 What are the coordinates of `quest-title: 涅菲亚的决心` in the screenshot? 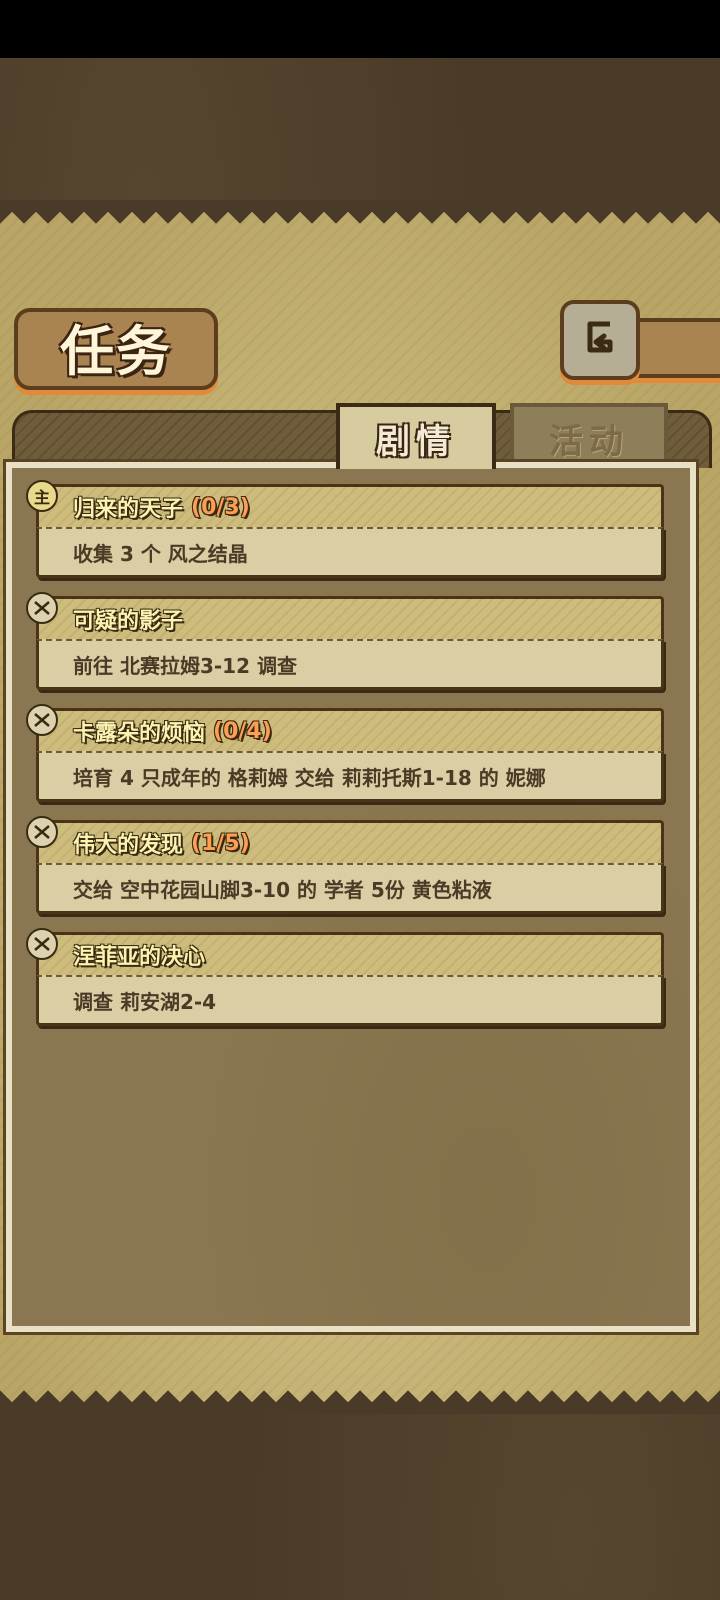 It's located at (139, 957).